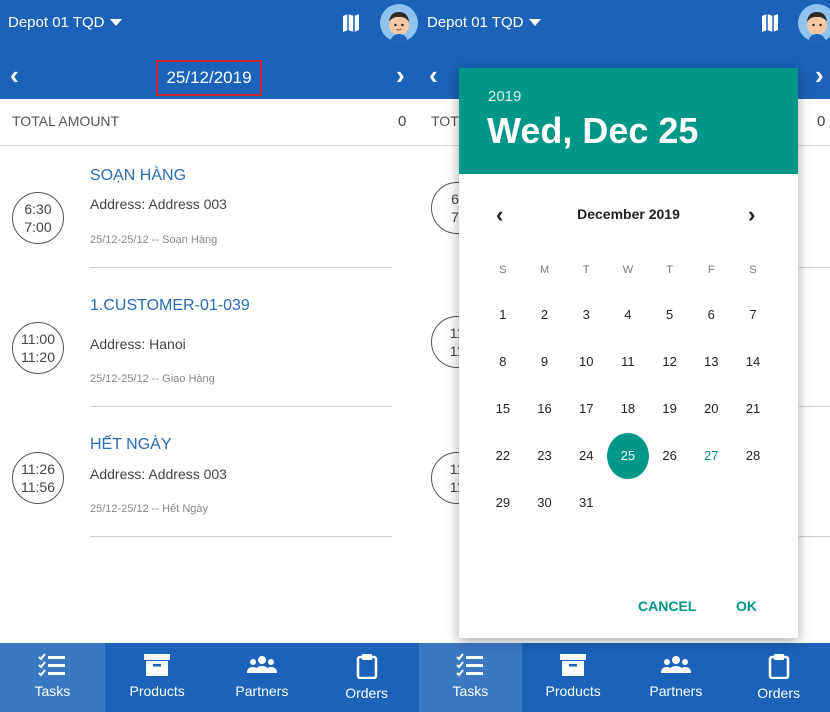 This screenshot has width=830, height=712. What do you see at coordinates (779, 693) in the screenshot?
I see `nav-label: Orders` at bounding box center [779, 693].